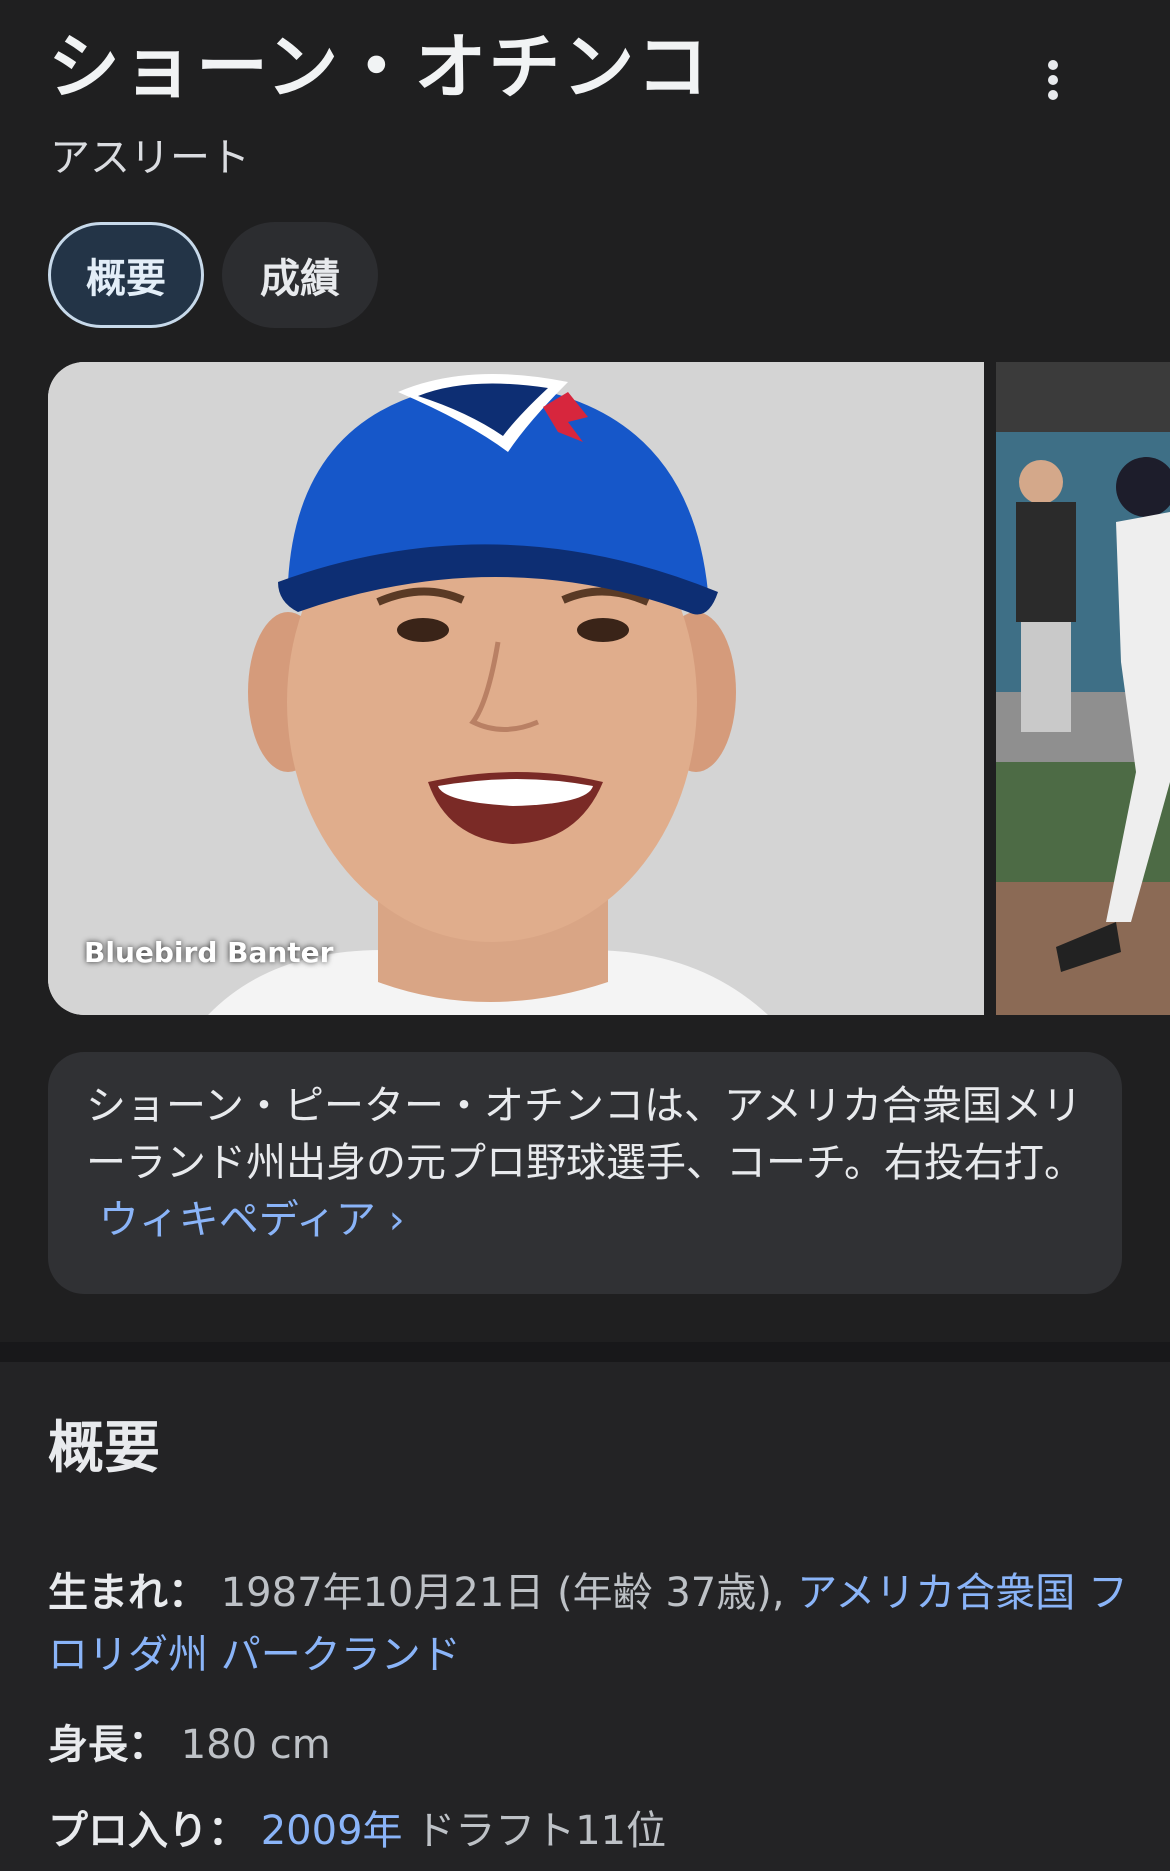 The image size is (1170, 1871). Describe the element at coordinates (148, 1831) in the screenshot. I see `fact-pro-label: プロ入り：` at that location.